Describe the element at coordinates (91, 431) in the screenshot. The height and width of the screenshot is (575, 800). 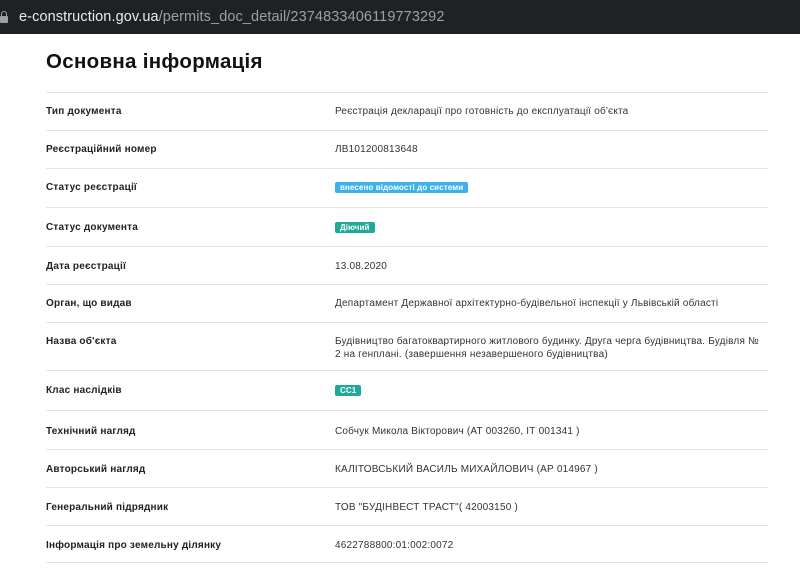
I see `label-tech-supervision: Технічний нагляд` at that location.